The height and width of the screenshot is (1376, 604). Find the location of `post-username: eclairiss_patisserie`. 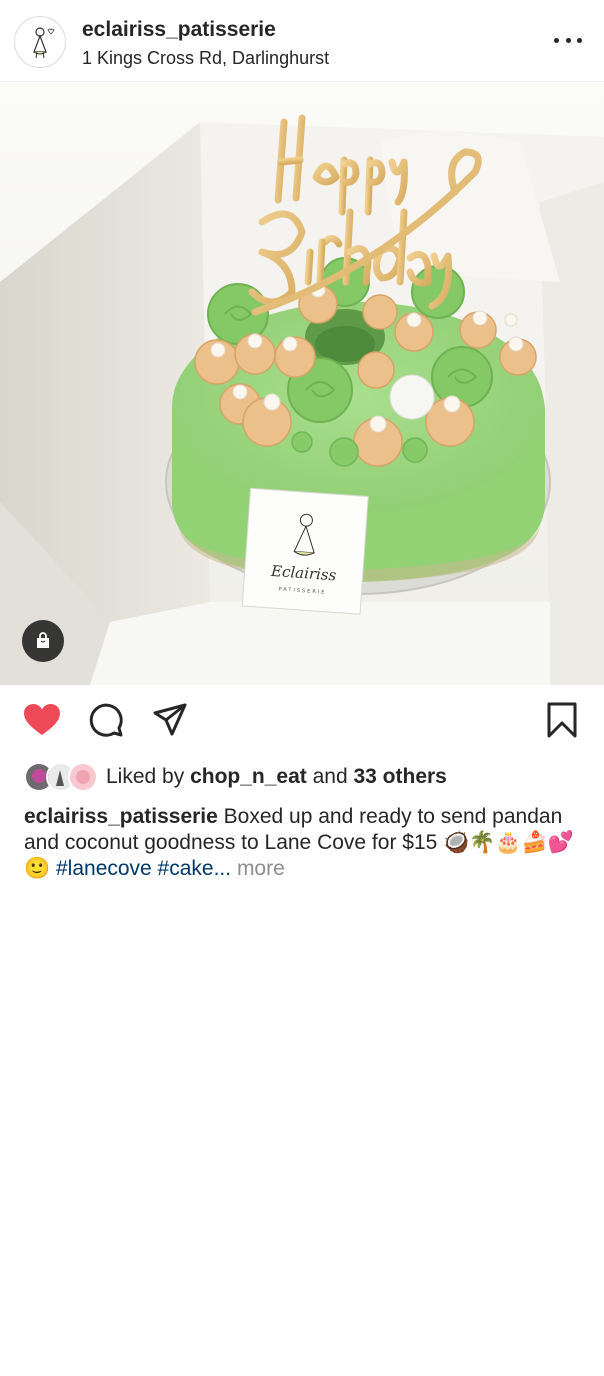

post-username: eclairiss_patisserie is located at coordinates (179, 30).